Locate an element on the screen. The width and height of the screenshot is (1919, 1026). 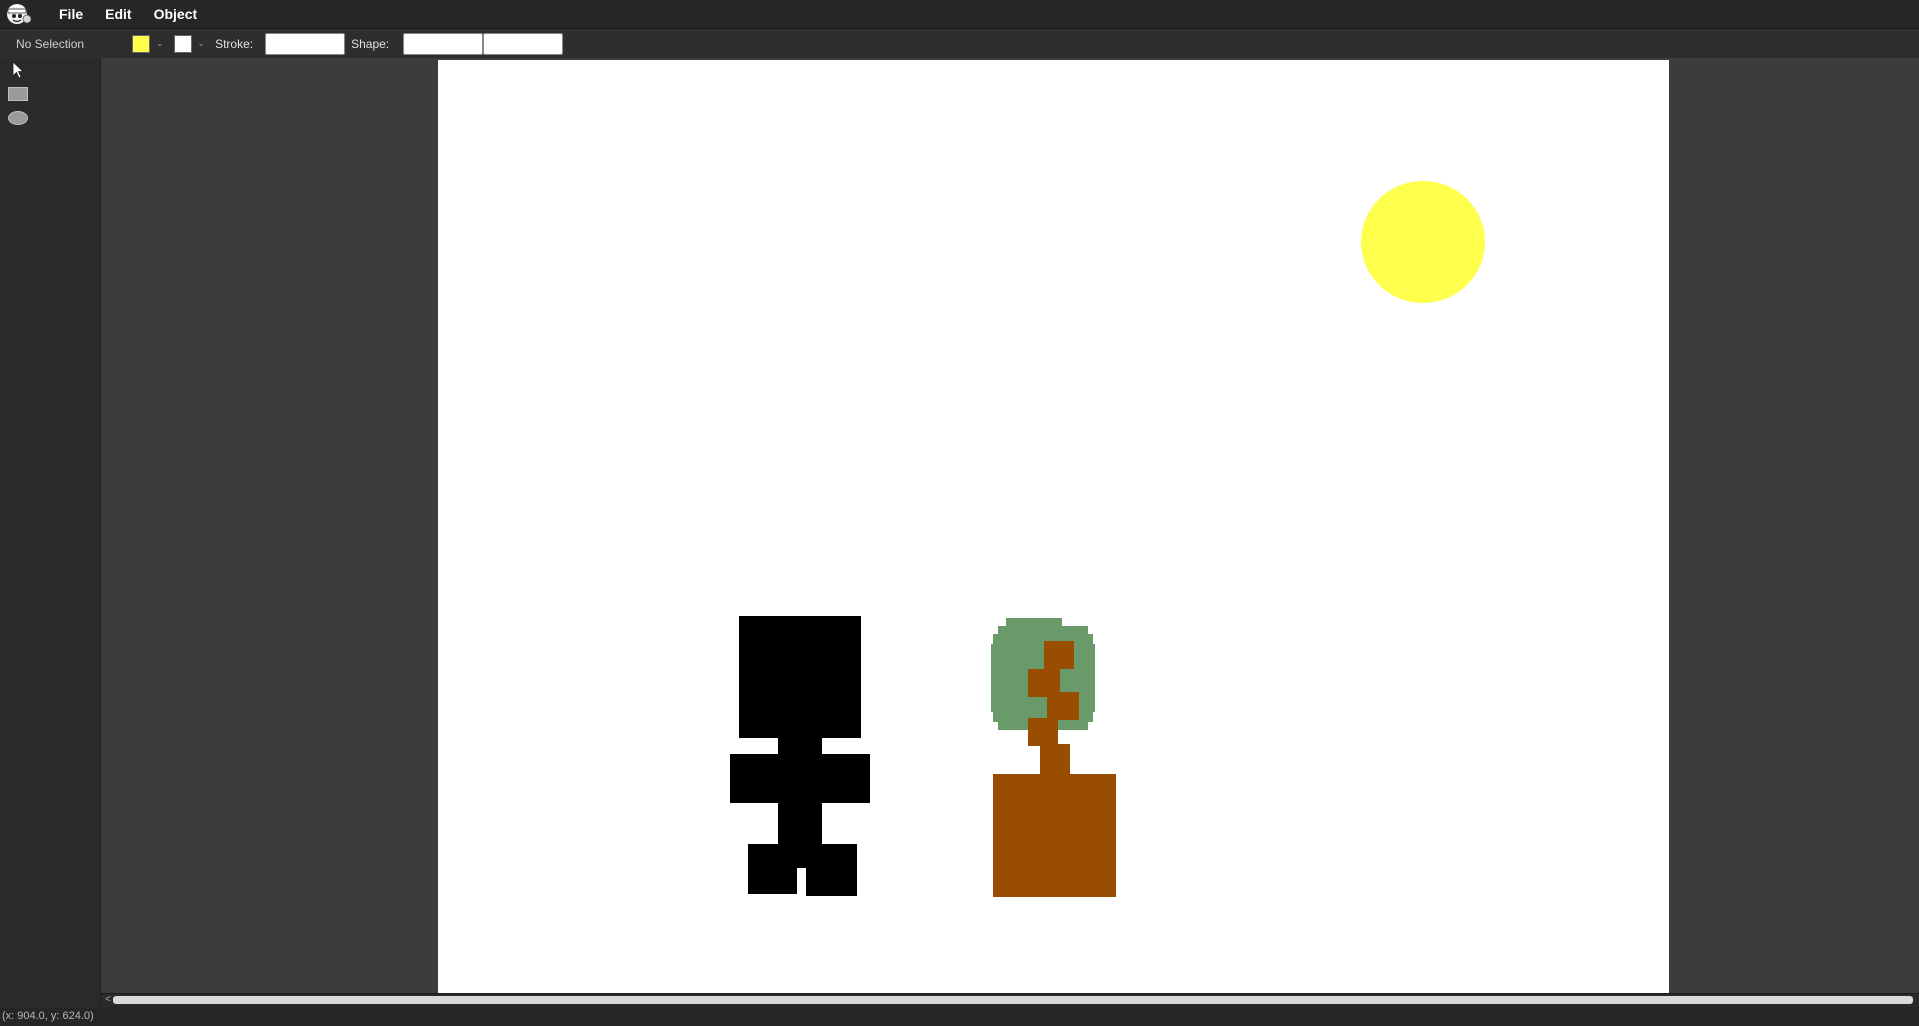
person-neck is located at coordinates (800, 746).